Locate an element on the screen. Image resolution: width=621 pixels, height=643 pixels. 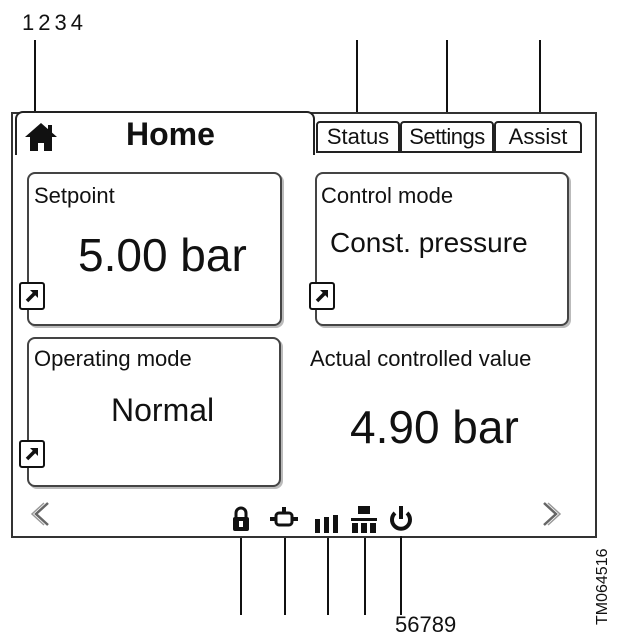
tab-settings-label: Settings is located at coordinates (447, 136).